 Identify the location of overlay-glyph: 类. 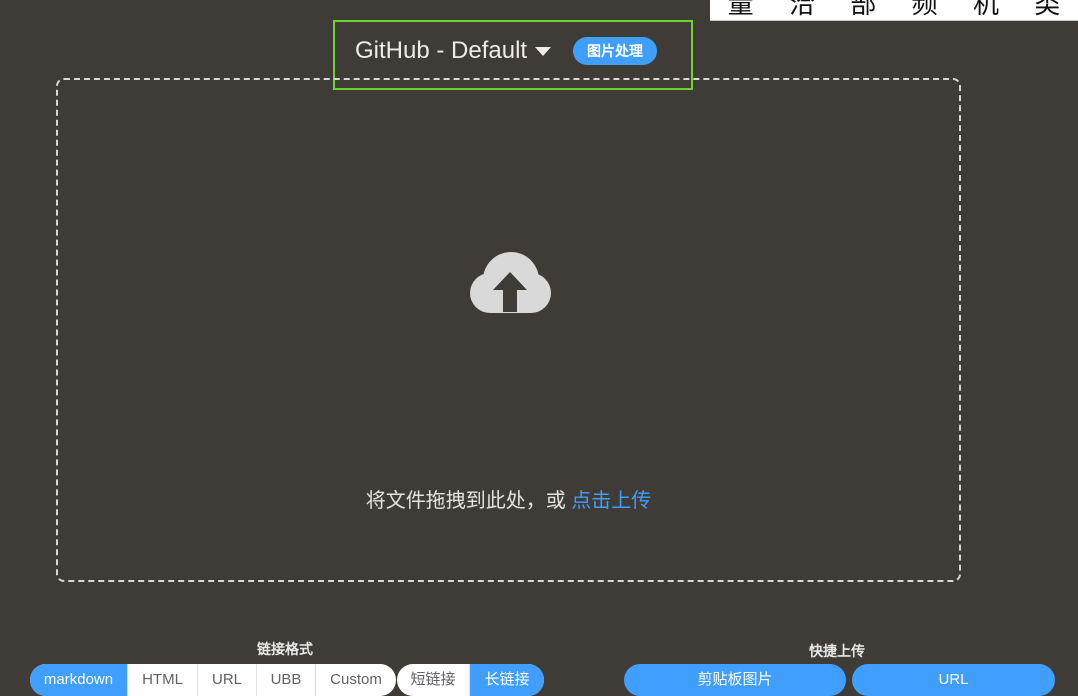
(1047, 10).